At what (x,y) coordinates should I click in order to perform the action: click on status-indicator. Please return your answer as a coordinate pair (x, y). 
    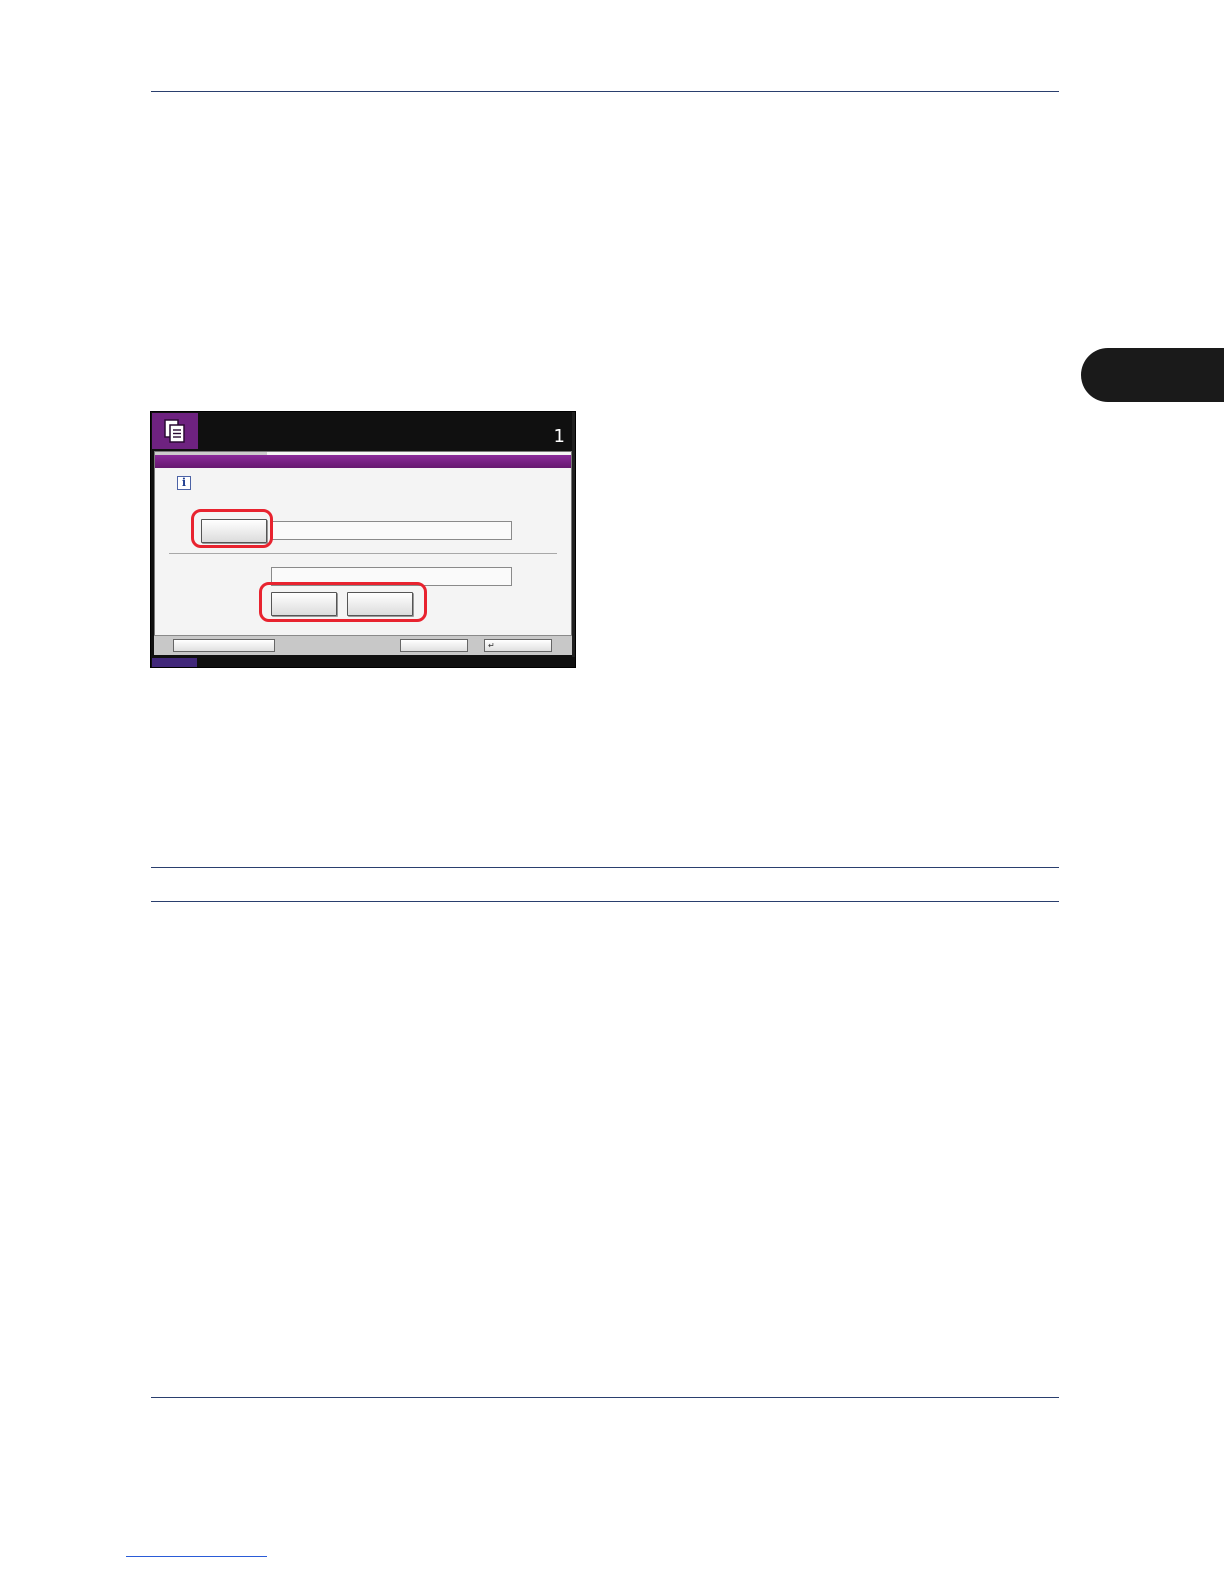
    Looking at the image, I should click on (174, 662).